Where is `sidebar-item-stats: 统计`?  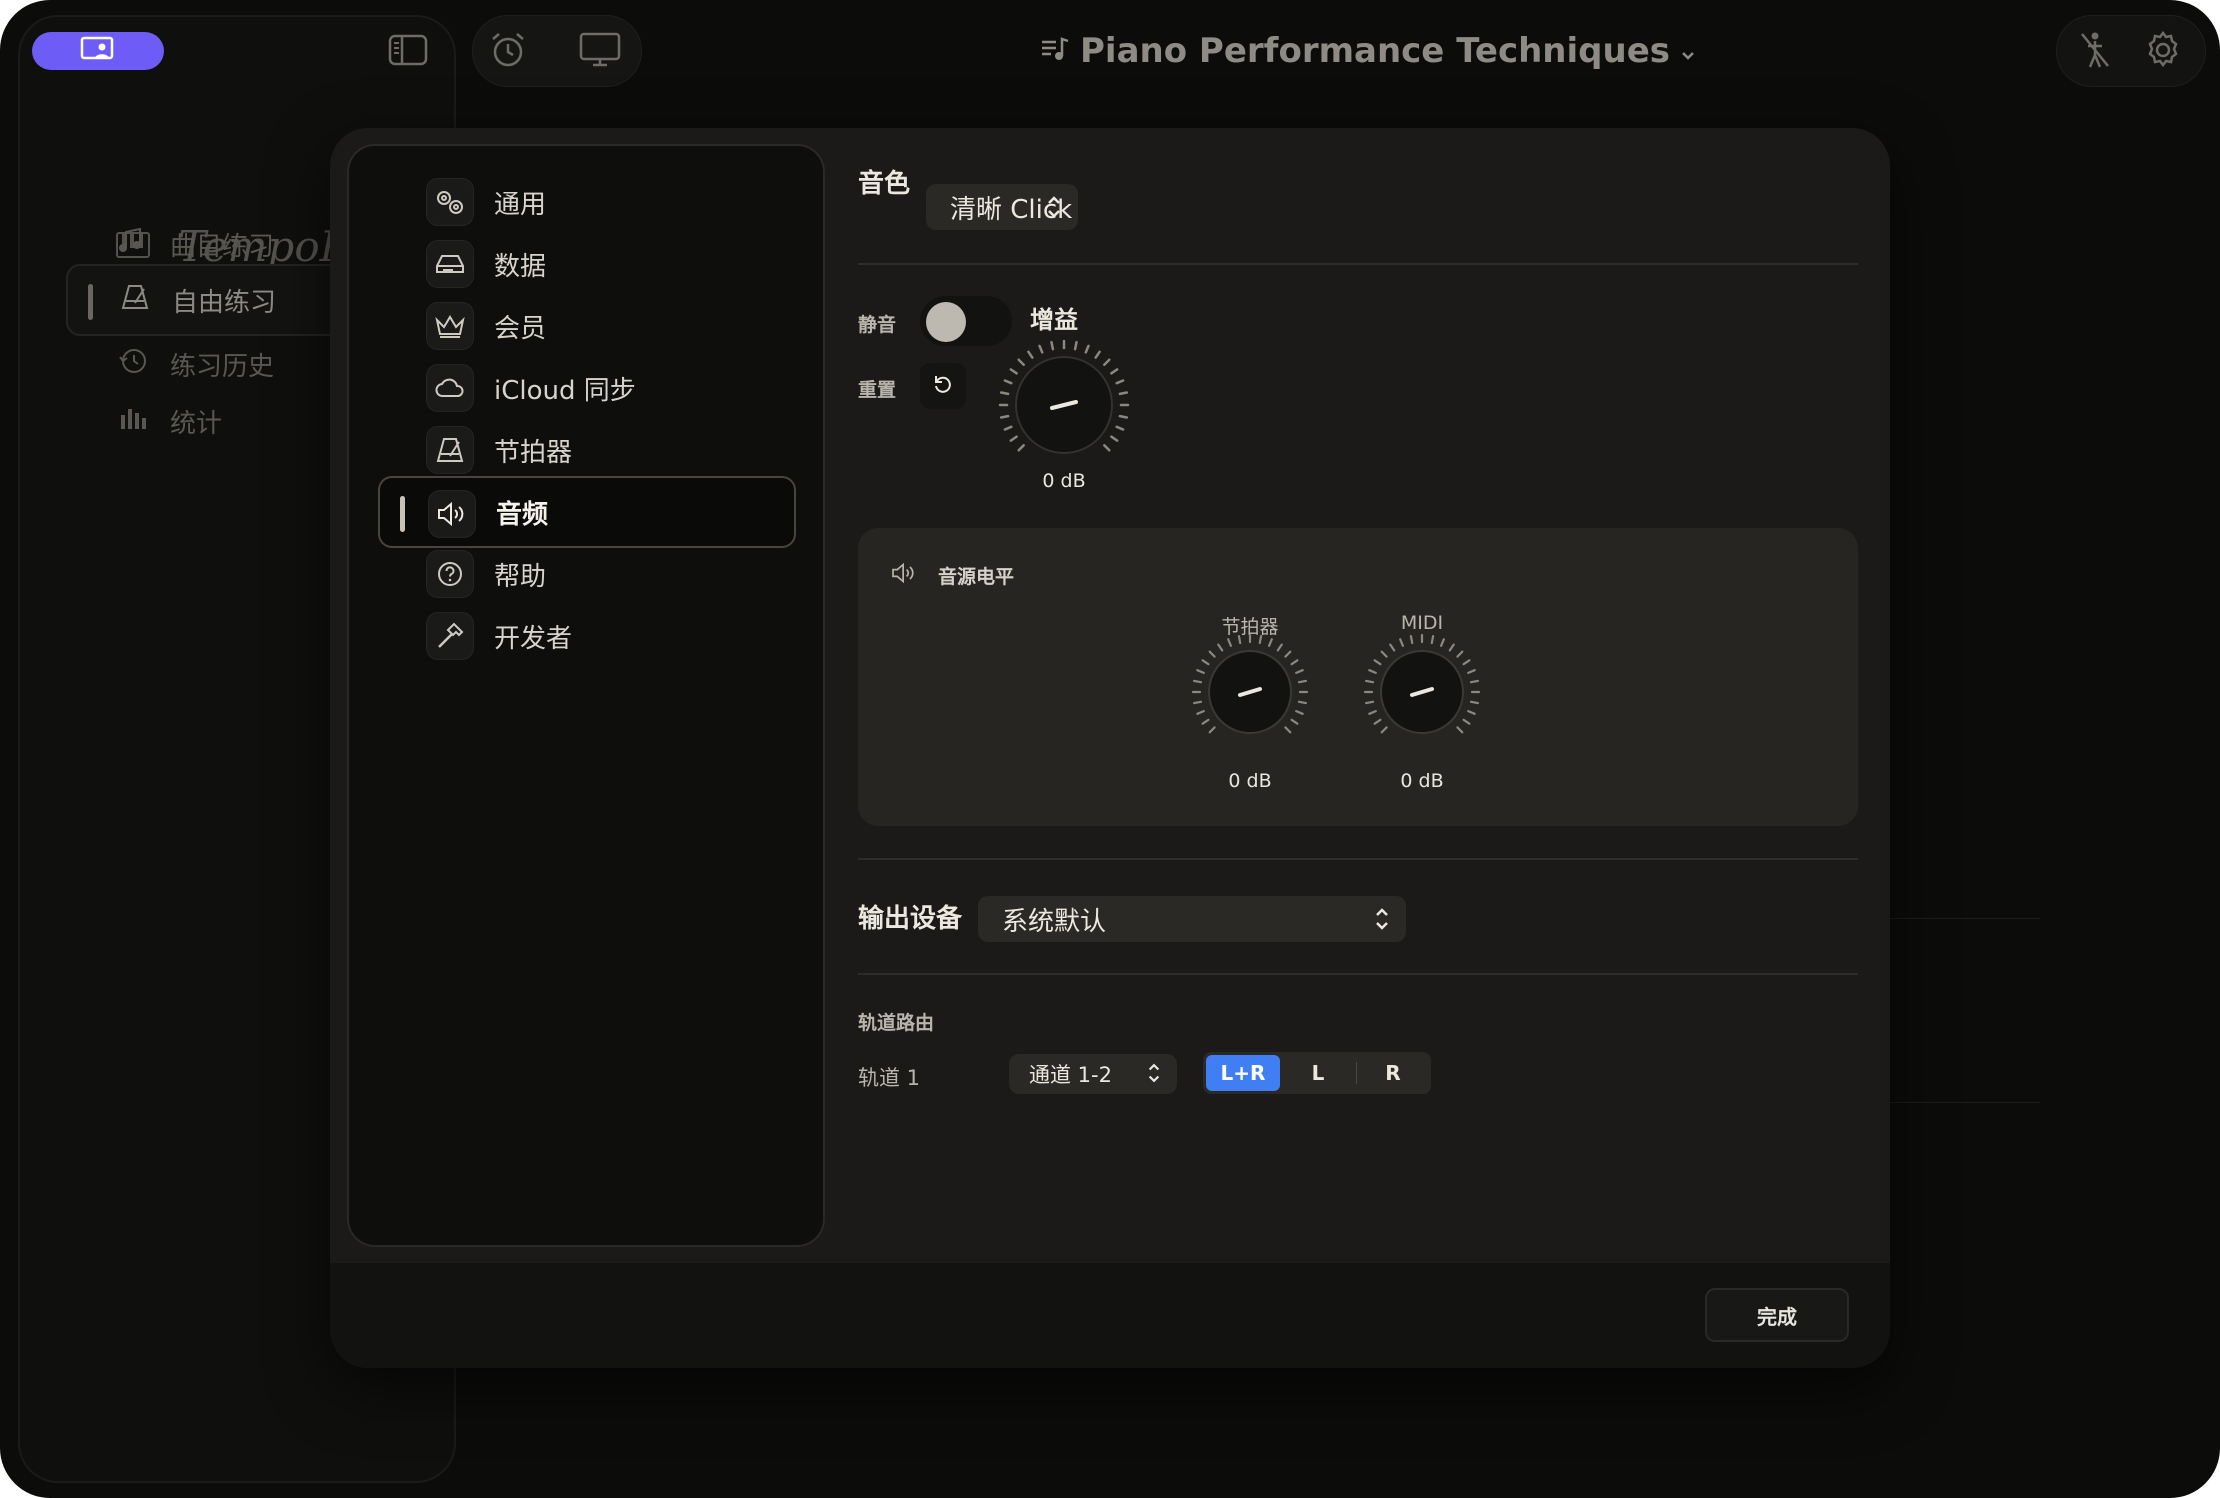 sidebar-item-stats: 统计 is located at coordinates (216, 421).